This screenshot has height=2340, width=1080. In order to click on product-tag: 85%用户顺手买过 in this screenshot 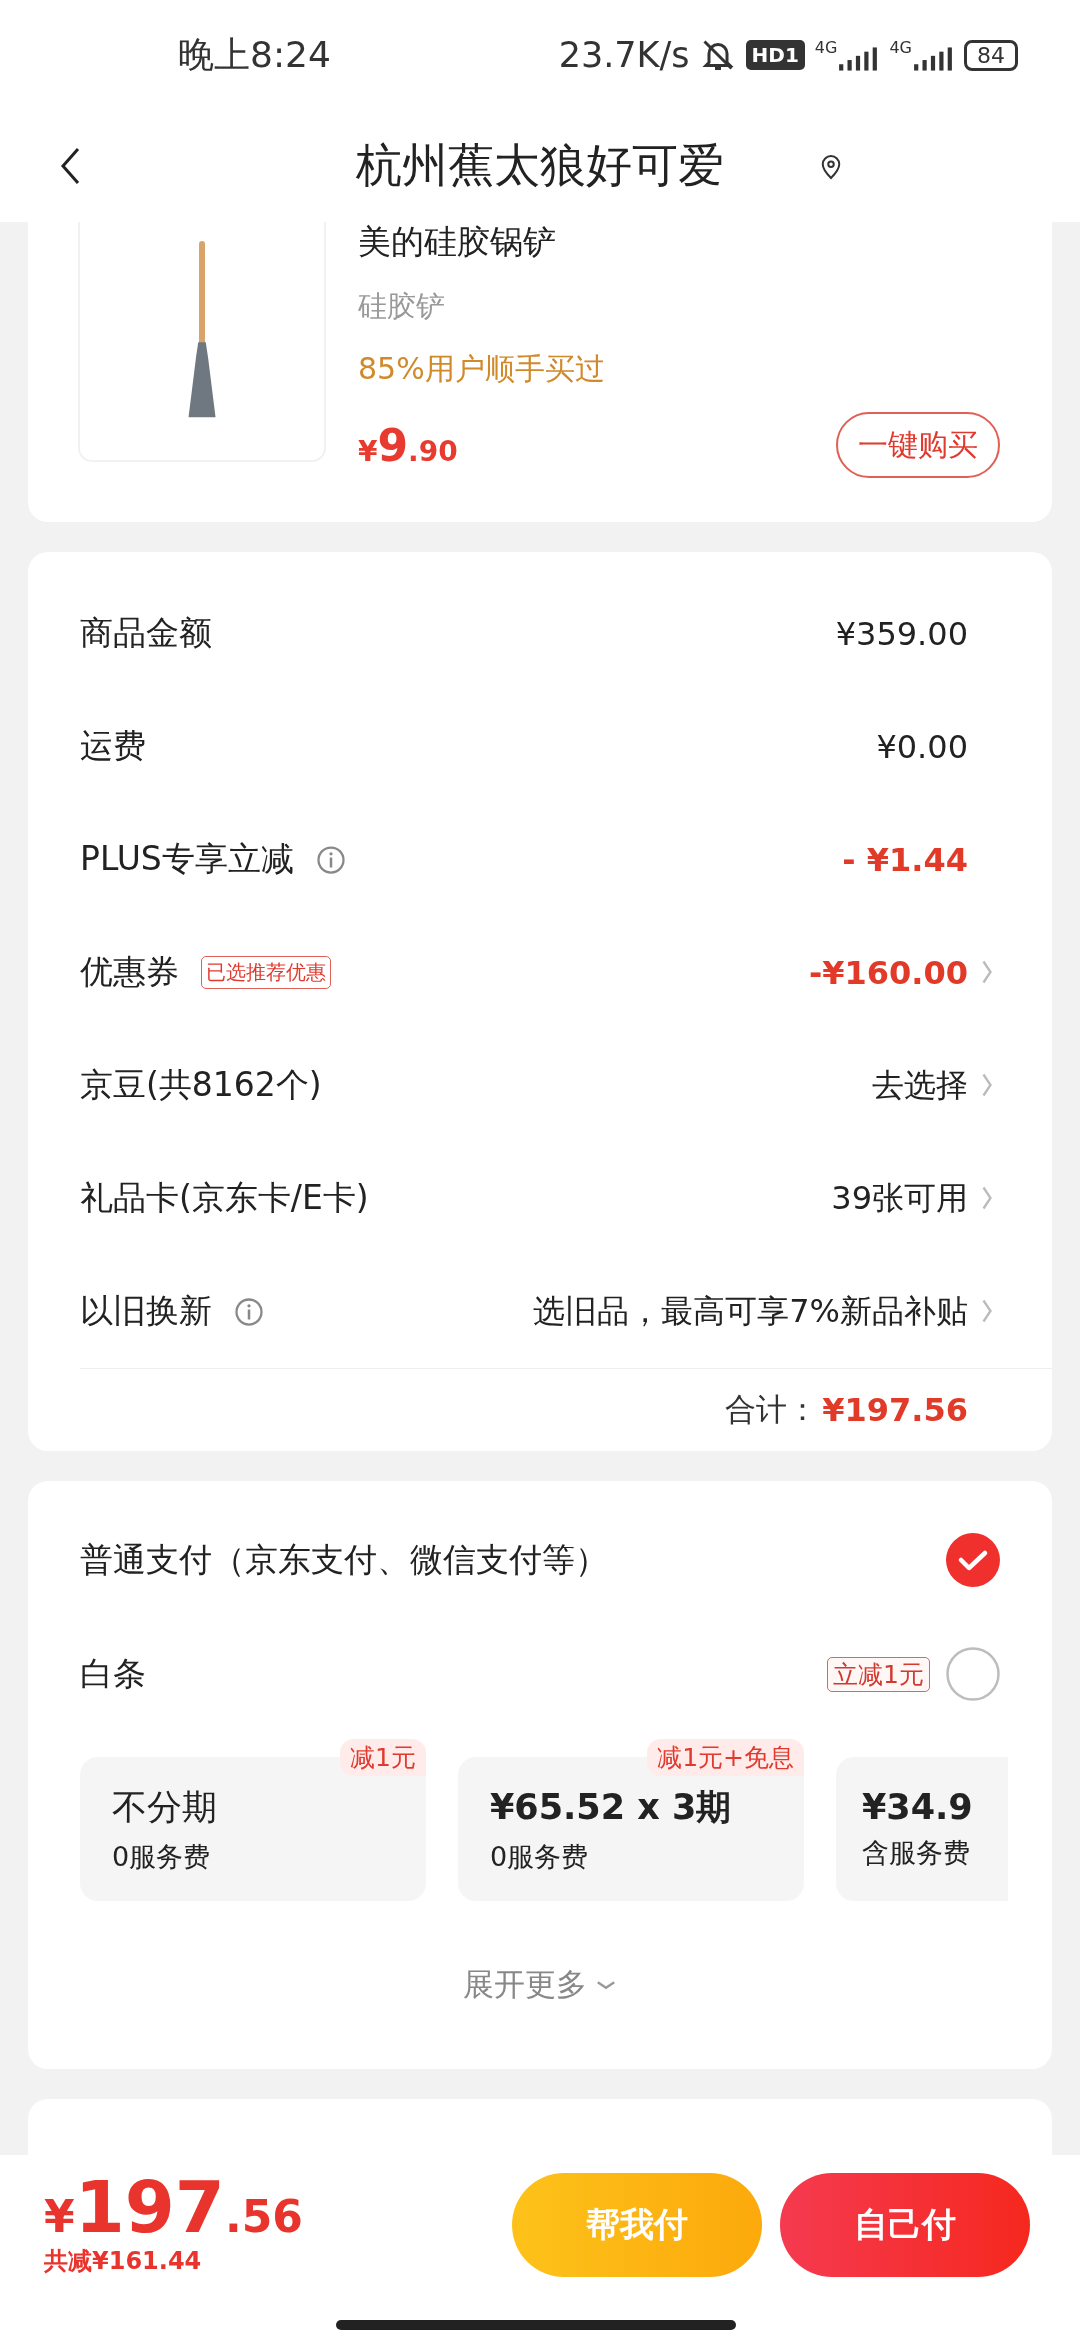, I will do `click(679, 369)`.